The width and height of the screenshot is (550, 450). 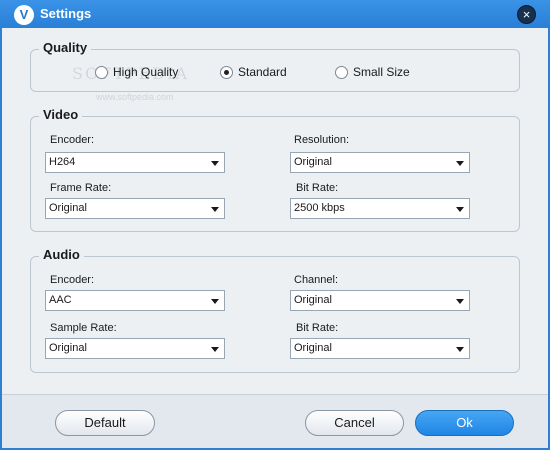 What do you see at coordinates (226, 72) in the screenshot?
I see `radio-button-selected-icon` at bounding box center [226, 72].